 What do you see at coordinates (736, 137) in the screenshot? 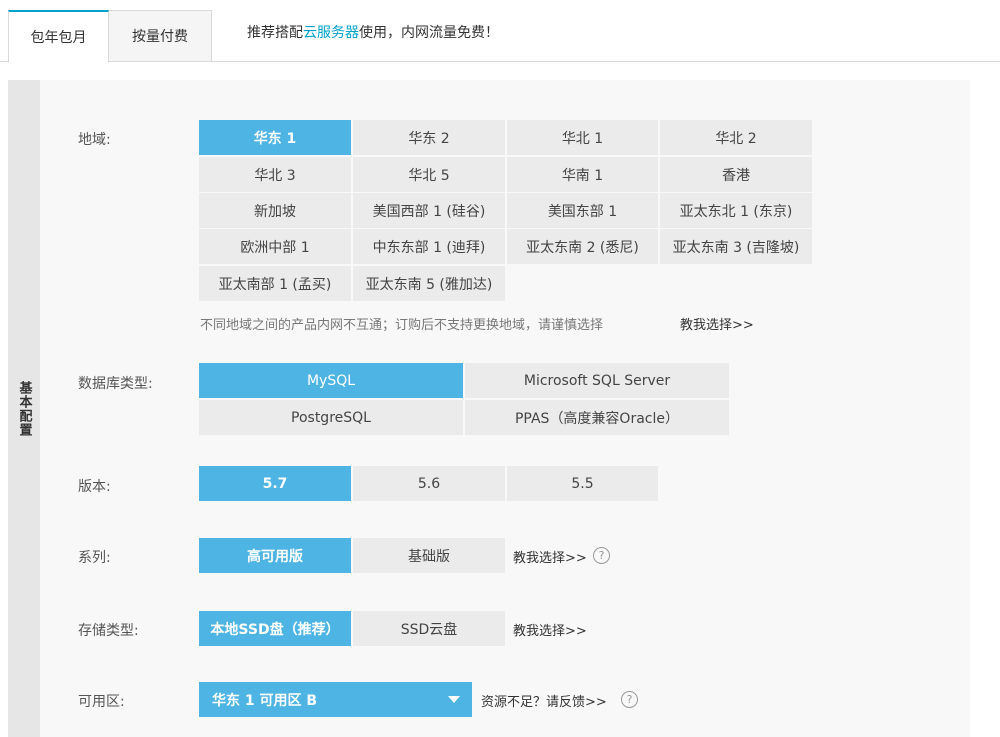
I see `region-option-north2: 华北 2` at bounding box center [736, 137].